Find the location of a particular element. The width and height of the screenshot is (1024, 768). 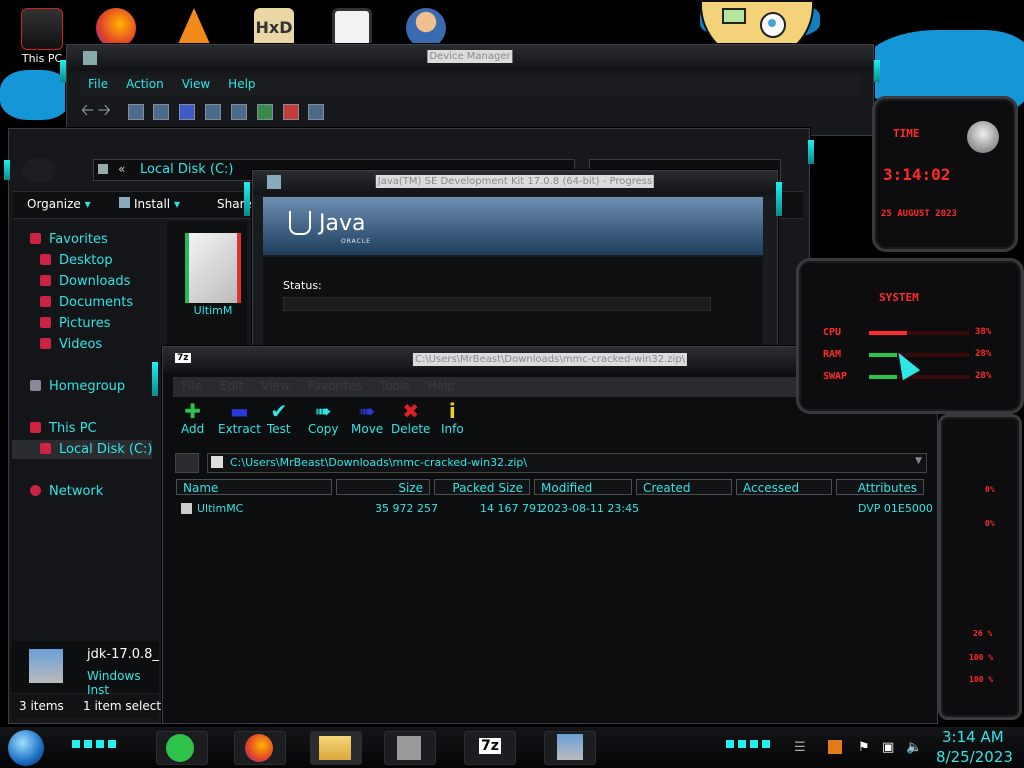

vlc-cone-icon is located at coordinates (194, 26).